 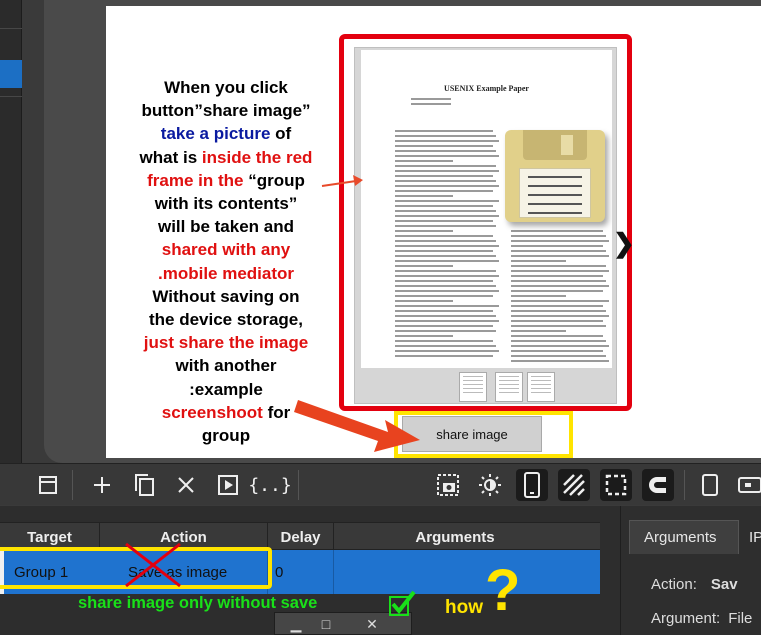 I want to click on braces-icon: {..}, so click(x=269, y=485).